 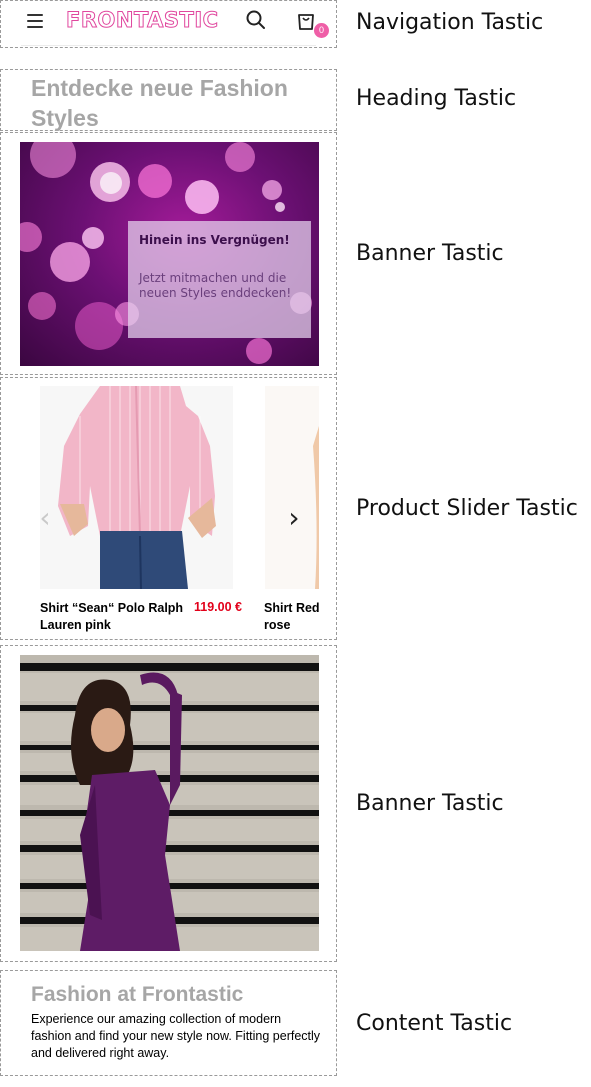 I want to click on product-image-pink-shirt, so click(x=136, y=487).